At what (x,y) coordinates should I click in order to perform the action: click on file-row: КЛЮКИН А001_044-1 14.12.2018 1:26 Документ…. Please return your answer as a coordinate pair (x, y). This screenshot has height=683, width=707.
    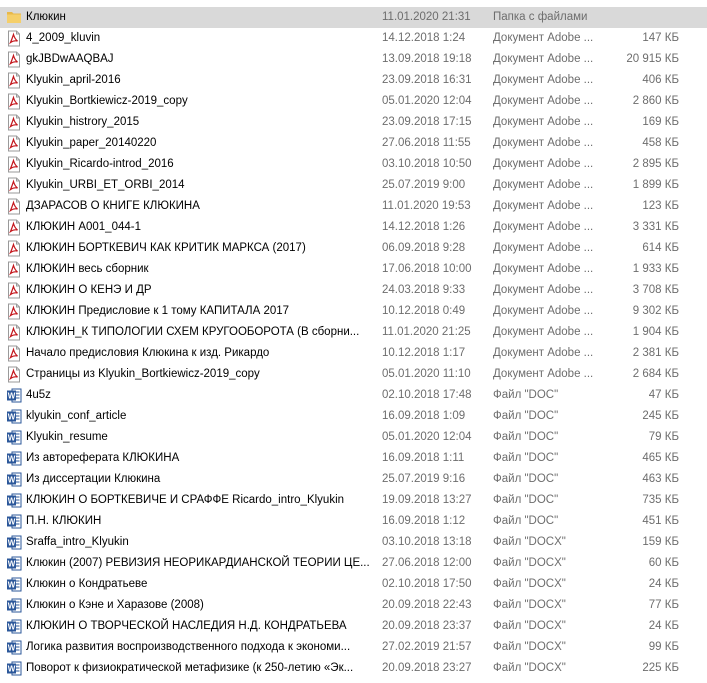
    Looking at the image, I should click on (353, 227).